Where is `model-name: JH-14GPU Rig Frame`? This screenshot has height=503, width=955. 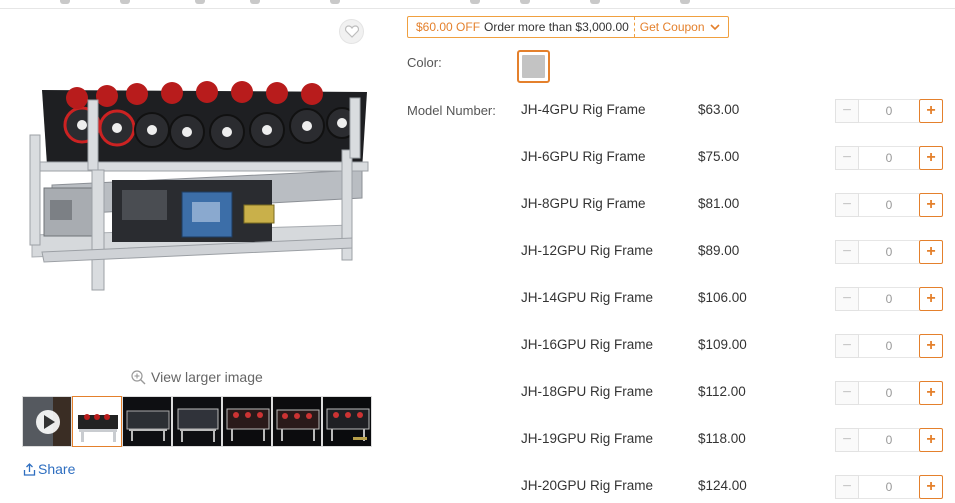
model-name: JH-14GPU Rig Frame is located at coordinates (587, 297).